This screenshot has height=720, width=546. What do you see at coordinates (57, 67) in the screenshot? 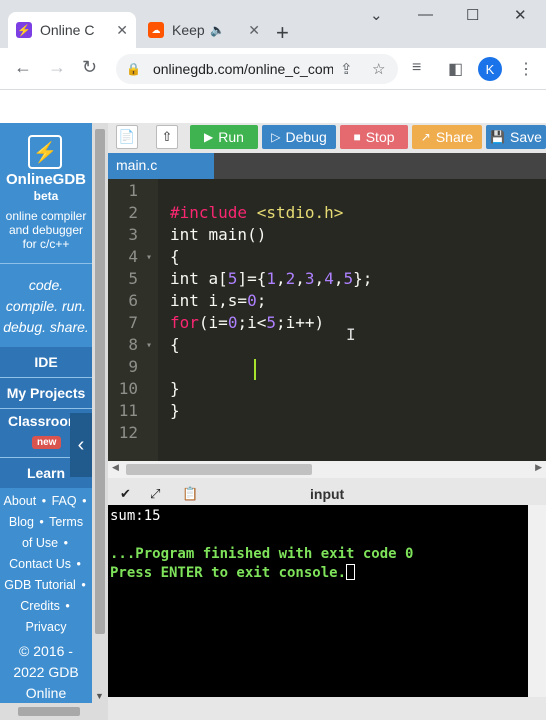
I see `forward-arrow-icon: →` at bounding box center [57, 67].